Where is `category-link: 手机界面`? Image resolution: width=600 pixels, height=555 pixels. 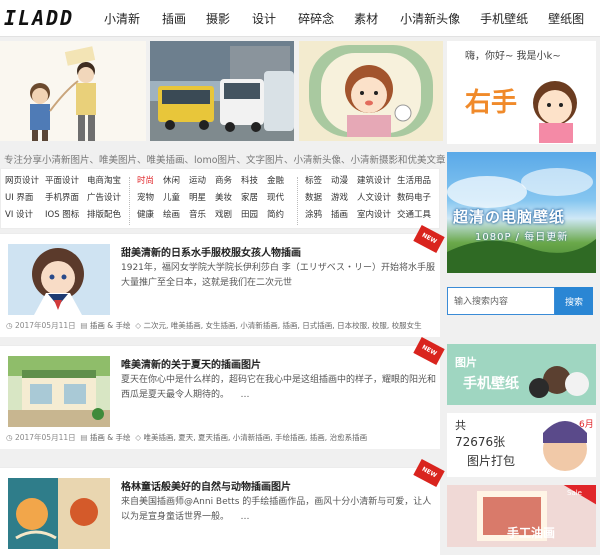 category-link: 手机界面 is located at coordinates (66, 198).